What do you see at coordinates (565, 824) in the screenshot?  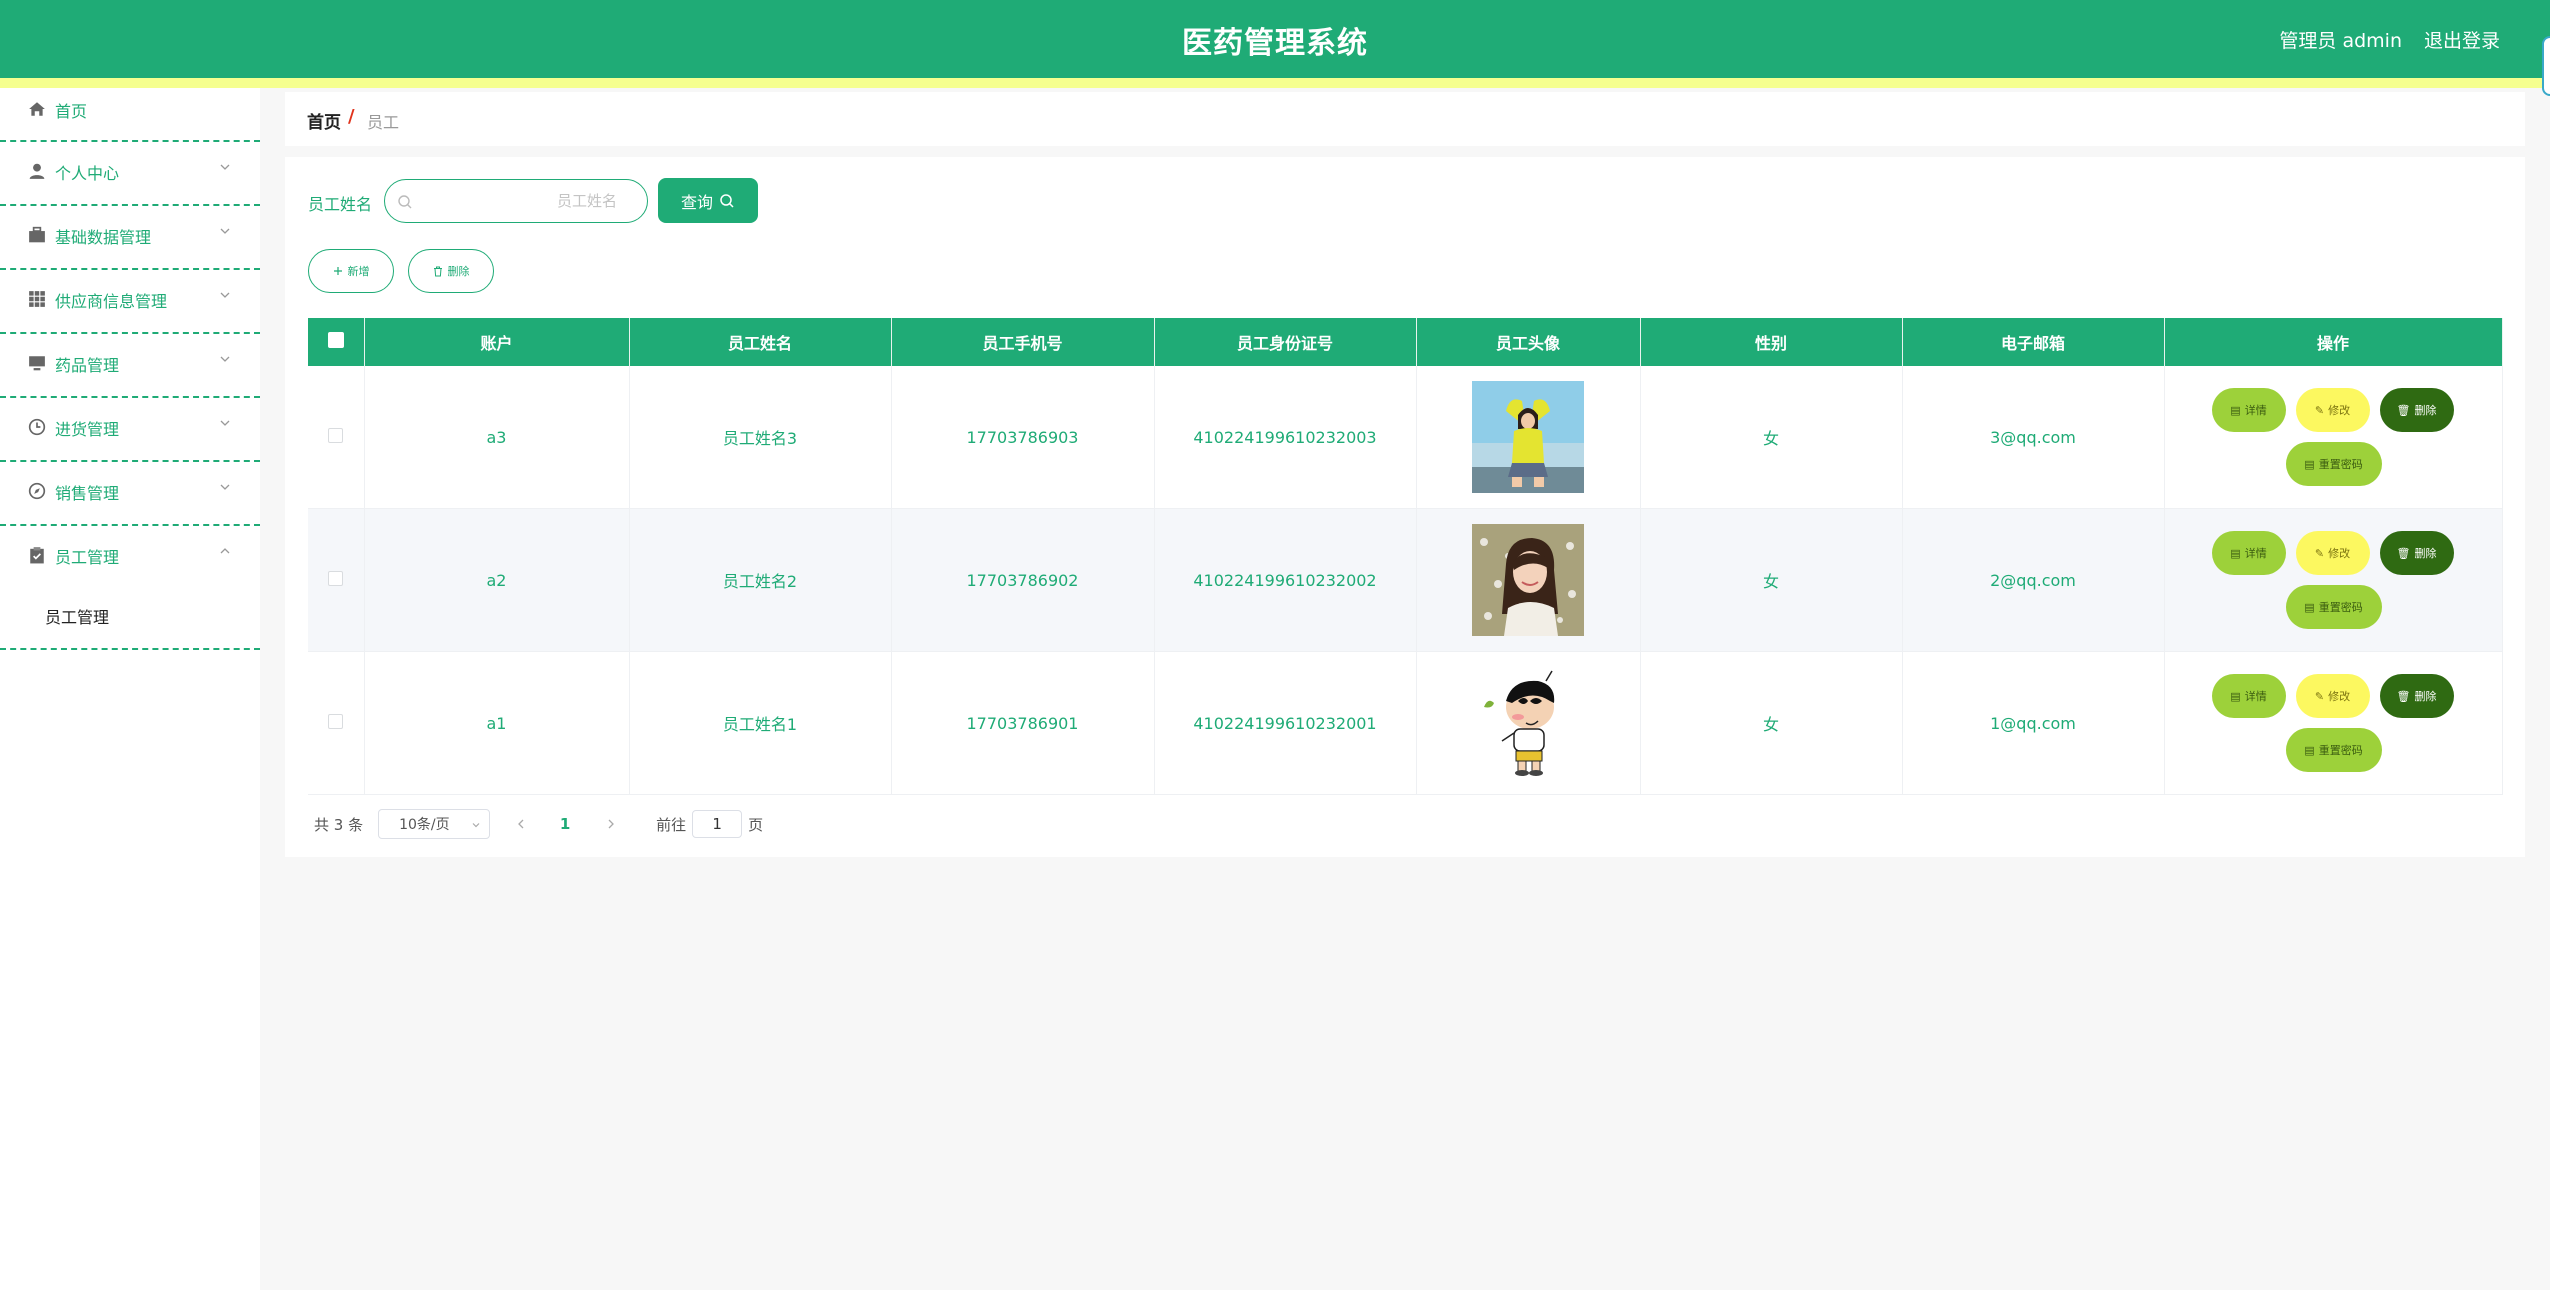 I see `page-number-current: 1` at bounding box center [565, 824].